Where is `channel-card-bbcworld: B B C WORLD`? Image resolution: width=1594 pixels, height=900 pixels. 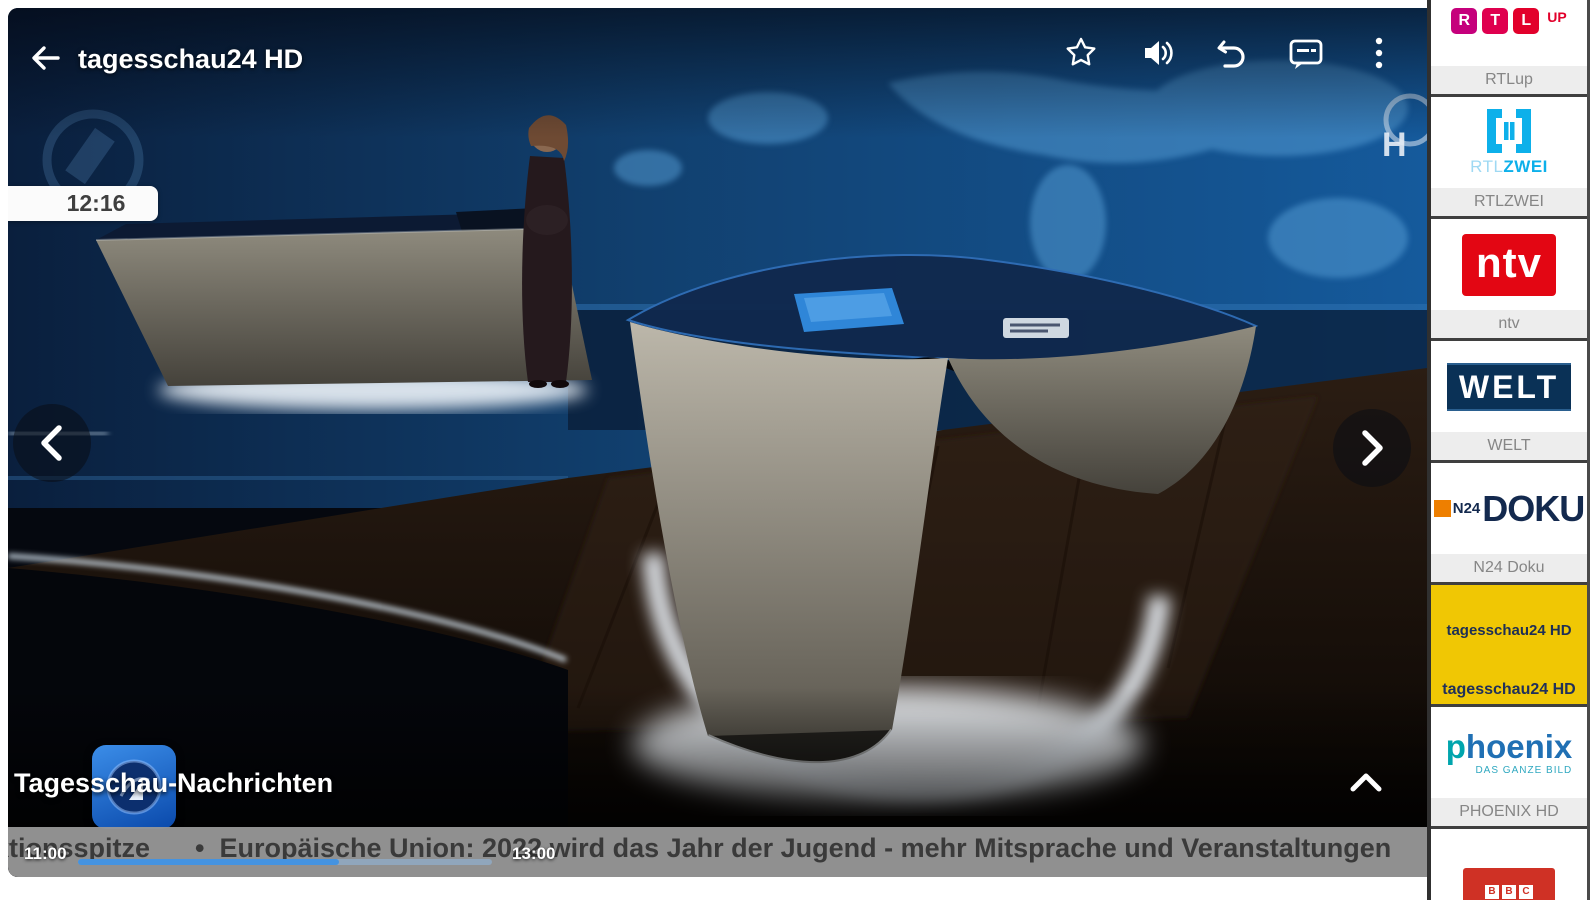 channel-card-bbcworld: B B C WORLD is located at coordinates (1509, 864).